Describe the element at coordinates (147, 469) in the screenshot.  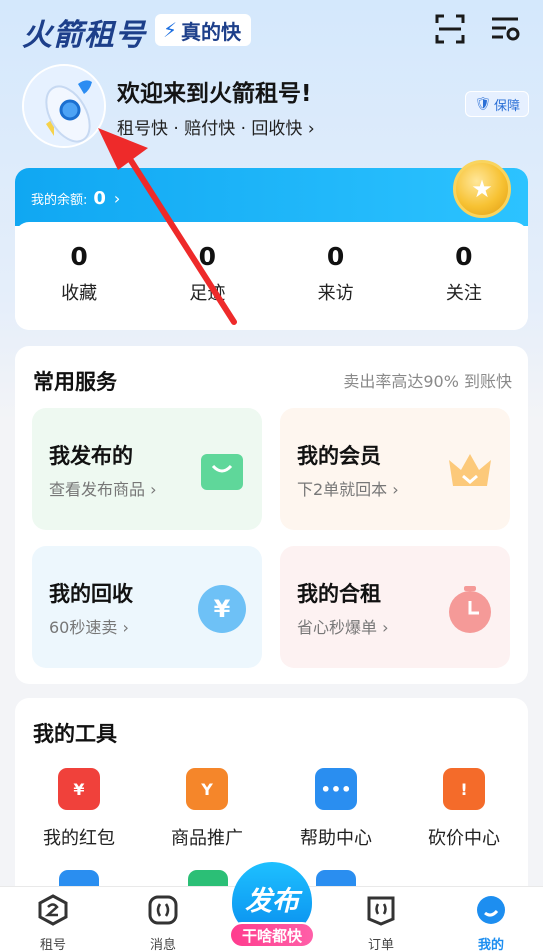
I see `service-my-published: 我发布的 查看发布商品 ›` at that location.